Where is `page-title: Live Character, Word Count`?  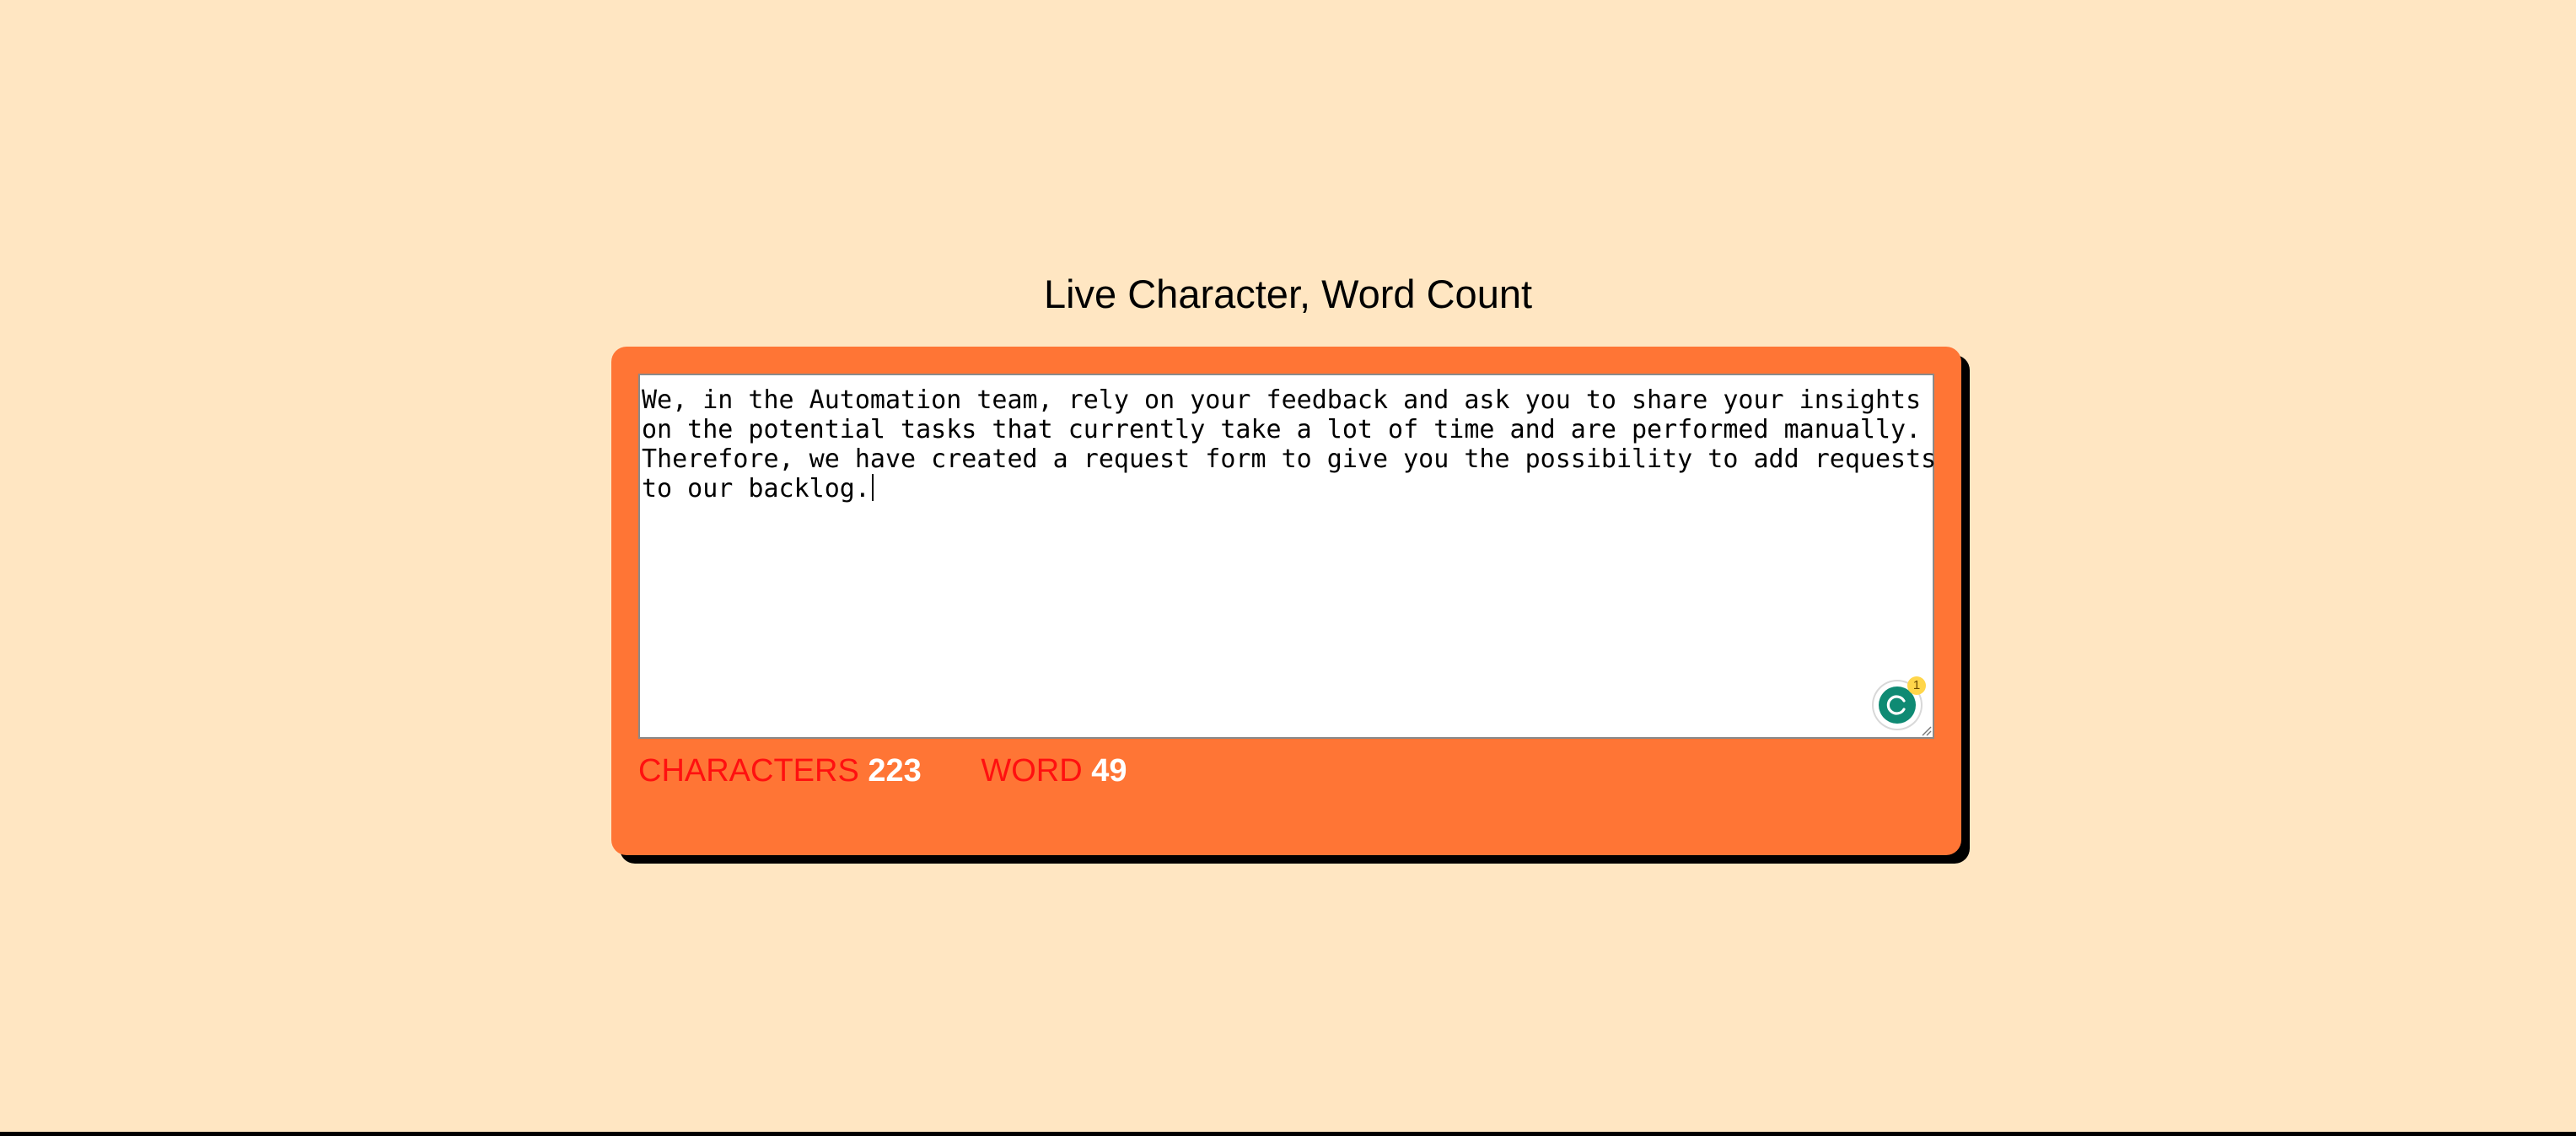 page-title: Live Character, Word Count is located at coordinates (1288, 294).